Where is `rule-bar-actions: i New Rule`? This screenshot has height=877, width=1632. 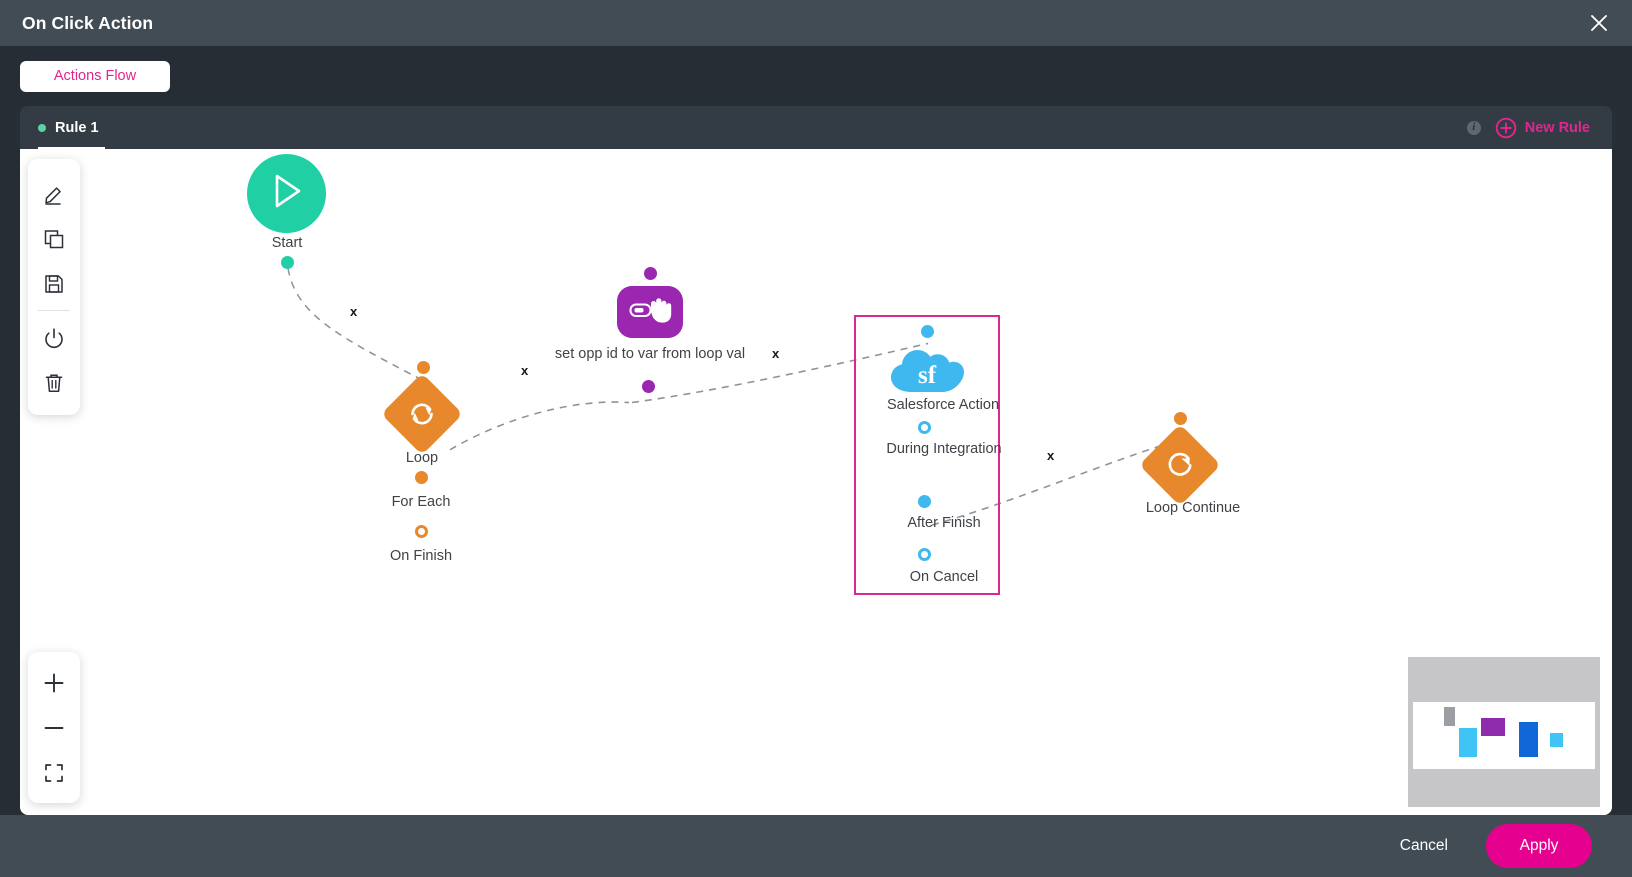
rule-bar-actions: i New Rule is located at coordinates (1539, 127).